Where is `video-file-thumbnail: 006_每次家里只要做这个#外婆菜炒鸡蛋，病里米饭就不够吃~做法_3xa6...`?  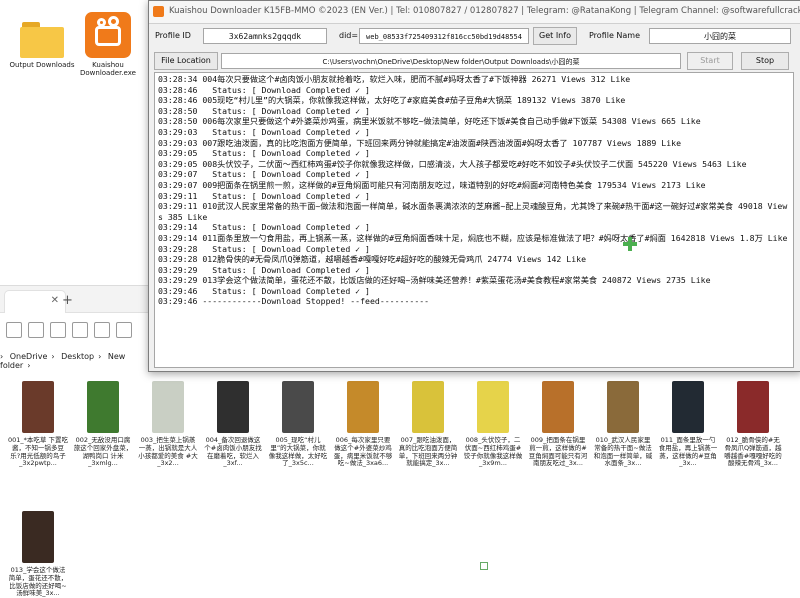 video-file-thumbnail: 006_每次家里只要做这个#外婆菜炒鸡蛋，病里米饭就不够吃~做法_3xa6... is located at coordinates (363, 424).